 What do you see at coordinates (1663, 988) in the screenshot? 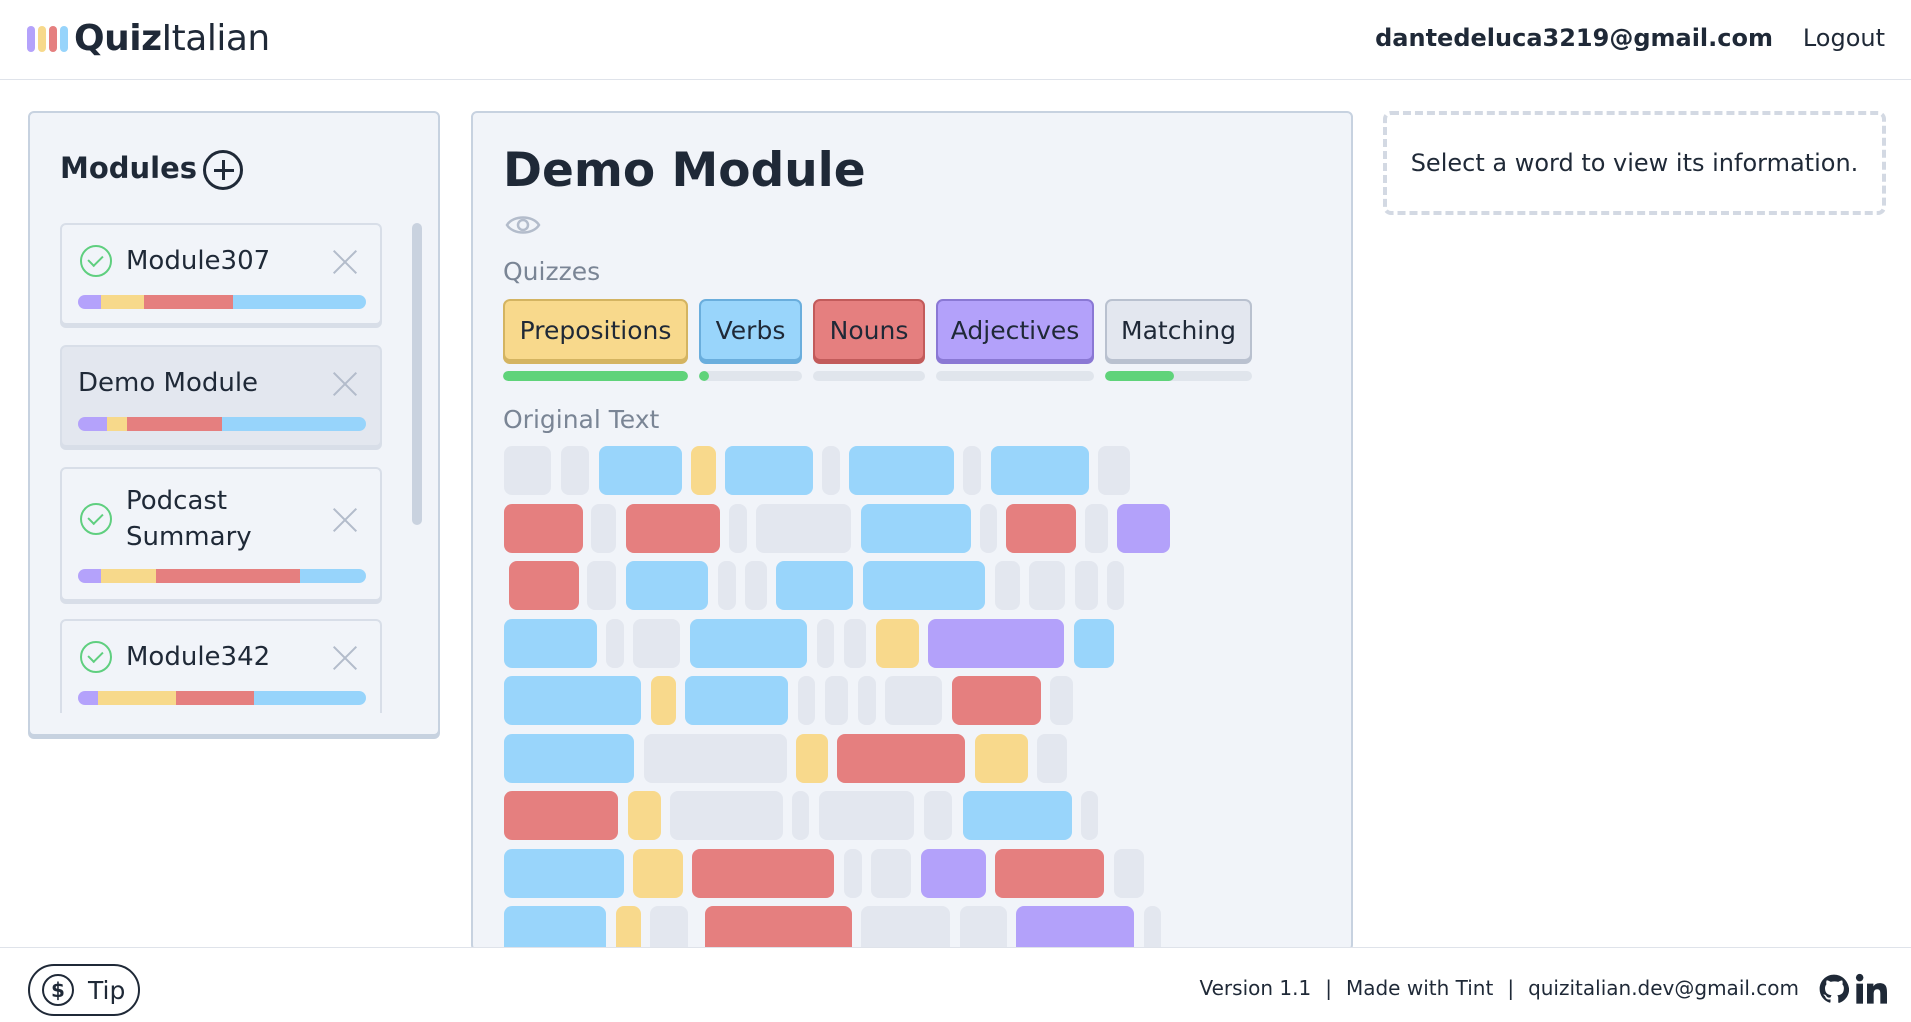
I see `contact-email: quizitalian.dev@gmail.com` at bounding box center [1663, 988].